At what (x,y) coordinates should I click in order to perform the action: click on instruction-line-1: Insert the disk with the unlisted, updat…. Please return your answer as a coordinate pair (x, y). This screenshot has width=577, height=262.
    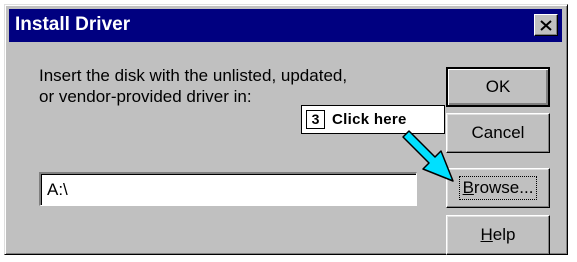
    Looking at the image, I should click on (193, 75).